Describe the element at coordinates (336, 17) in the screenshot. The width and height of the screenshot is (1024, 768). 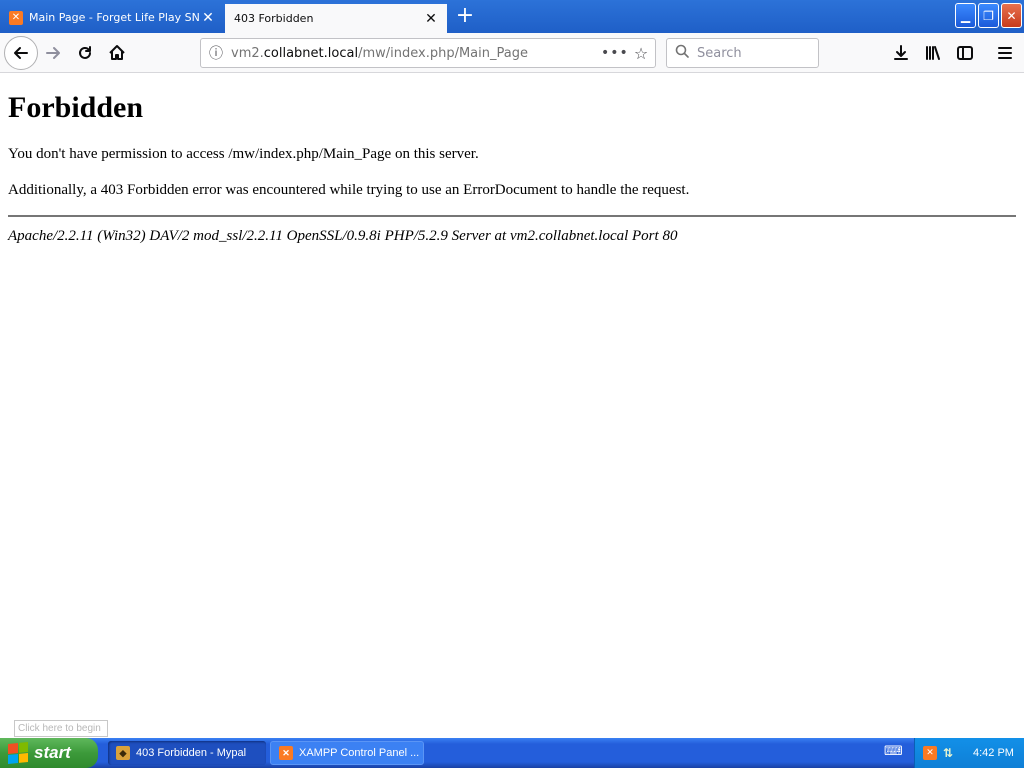
I see `tab-403-forbidden: 403 Forbidden ✕` at that location.